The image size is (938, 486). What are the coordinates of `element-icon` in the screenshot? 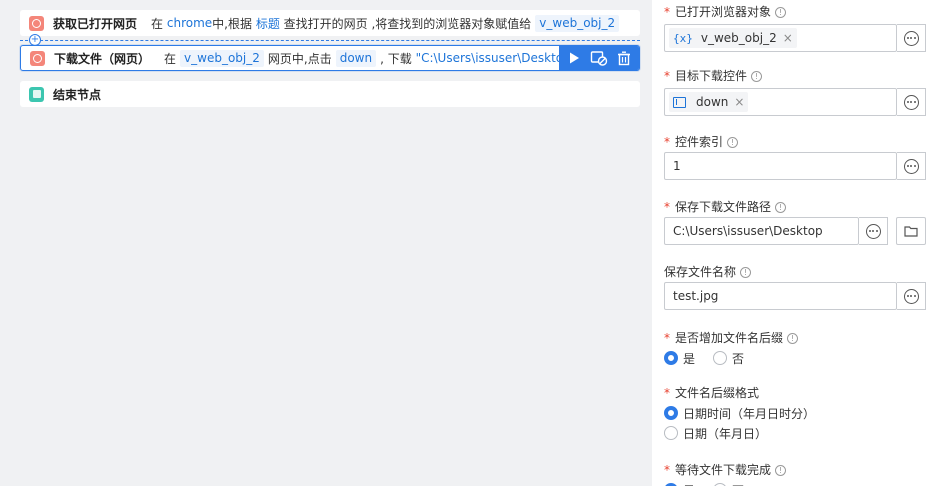 It's located at (679, 102).